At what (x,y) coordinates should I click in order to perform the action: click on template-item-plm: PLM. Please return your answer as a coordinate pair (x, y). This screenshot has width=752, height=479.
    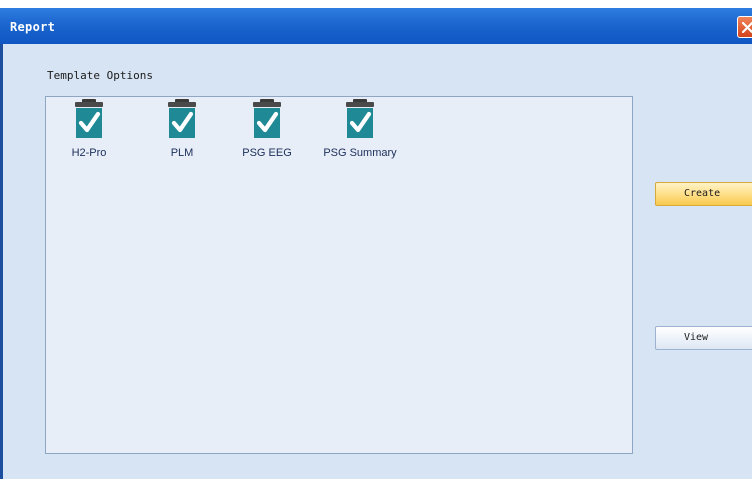
    Looking at the image, I should click on (182, 131).